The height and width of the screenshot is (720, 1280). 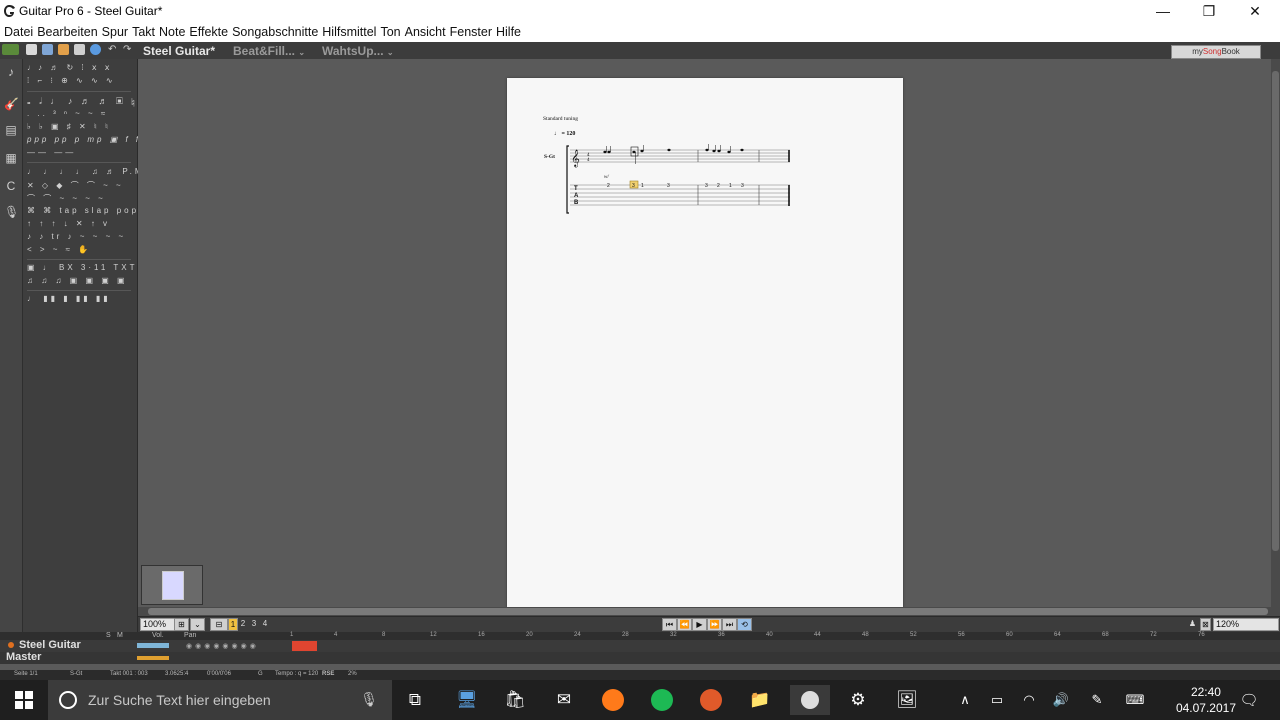 What do you see at coordinates (219, 624) in the screenshot?
I see `layout-button: ⊟` at bounding box center [219, 624].